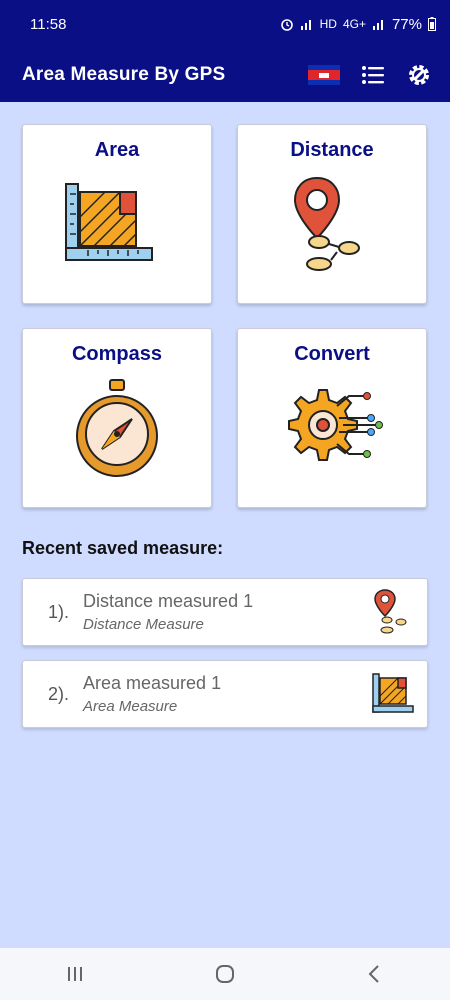  What do you see at coordinates (373, 75) in the screenshot?
I see `list-icon` at bounding box center [373, 75].